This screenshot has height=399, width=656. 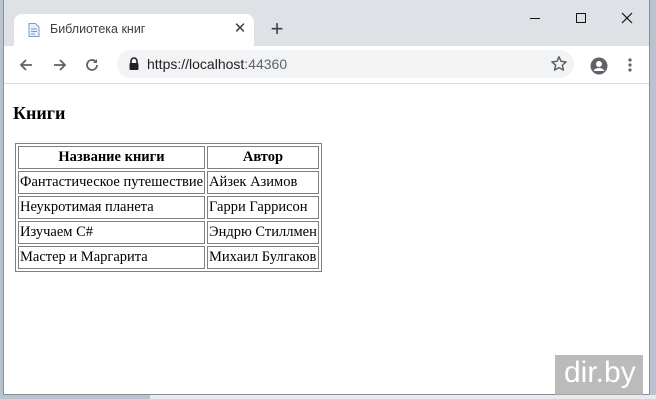 What do you see at coordinates (403, 397) in the screenshot?
I see `background-window-strip` at bounding box center [403, 397].